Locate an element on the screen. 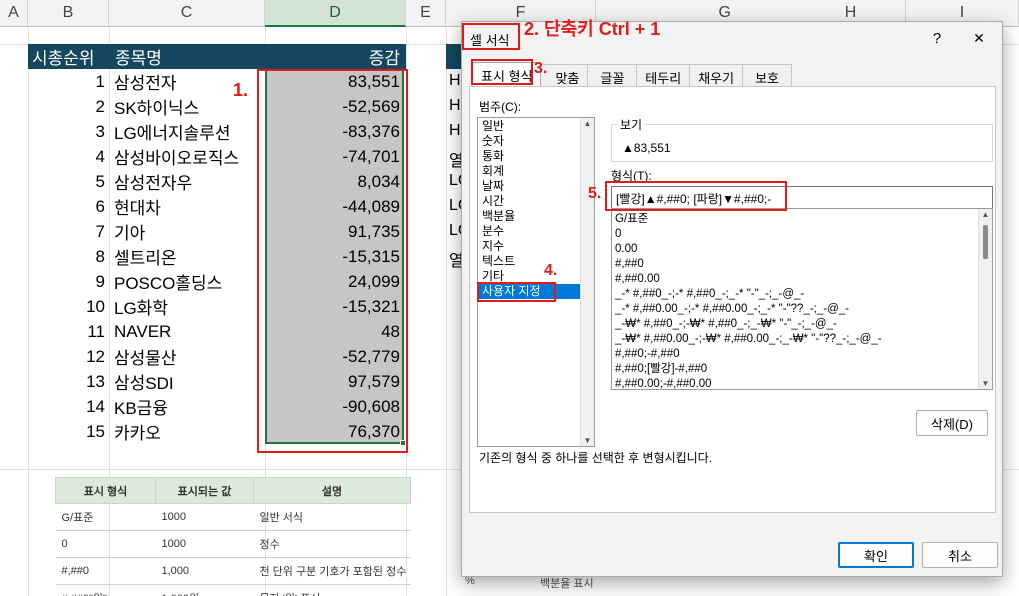 The height and width of the screenshot is (596, 1019). category-item: 회계 is located at coordinates (536, 171).